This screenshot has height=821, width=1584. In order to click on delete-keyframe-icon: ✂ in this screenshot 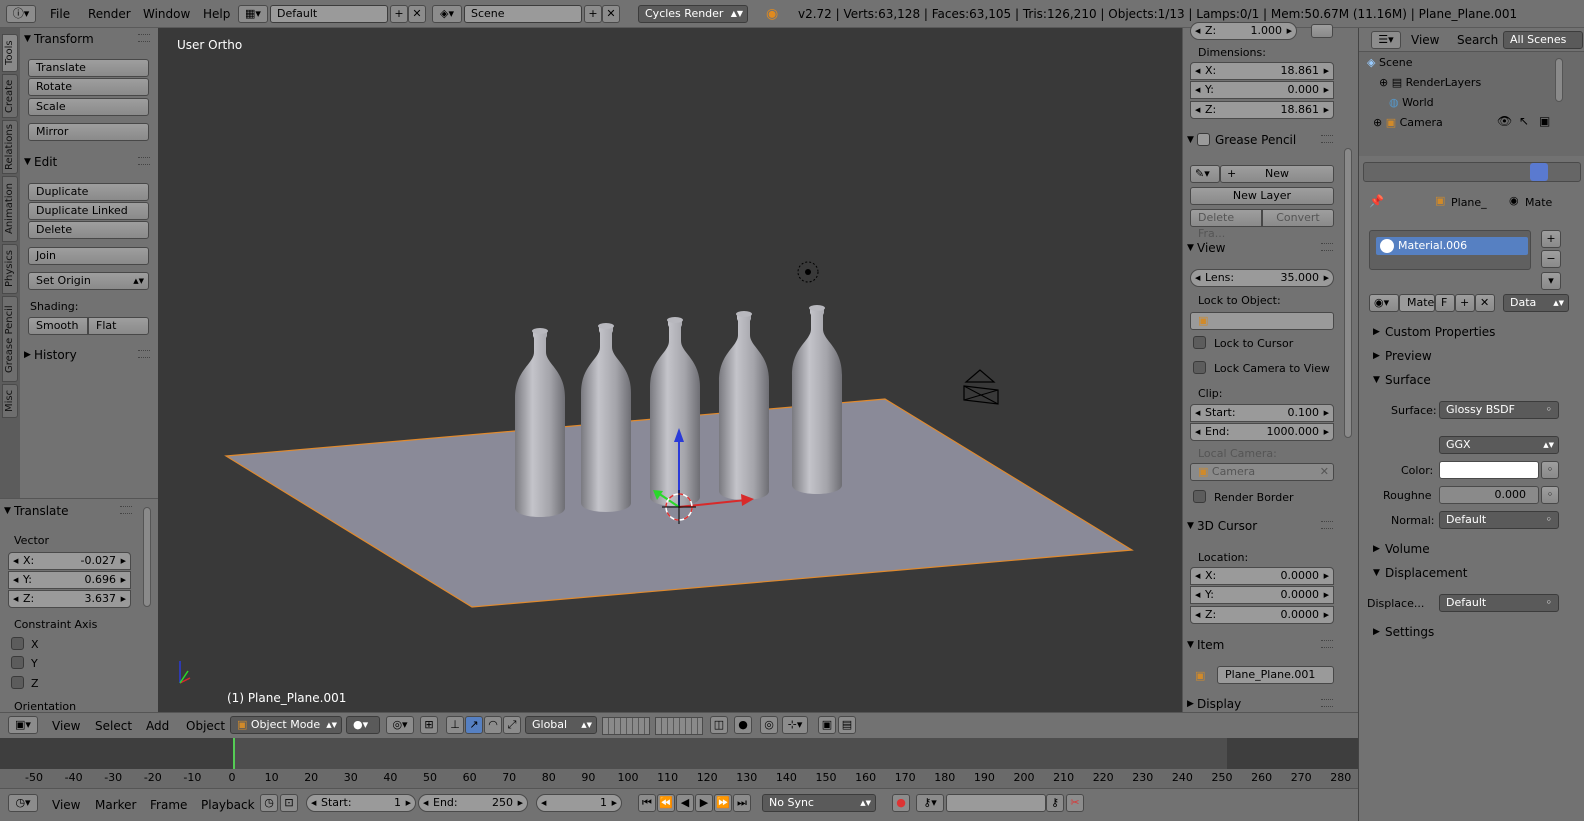, I will do `click(1075, 803)`.